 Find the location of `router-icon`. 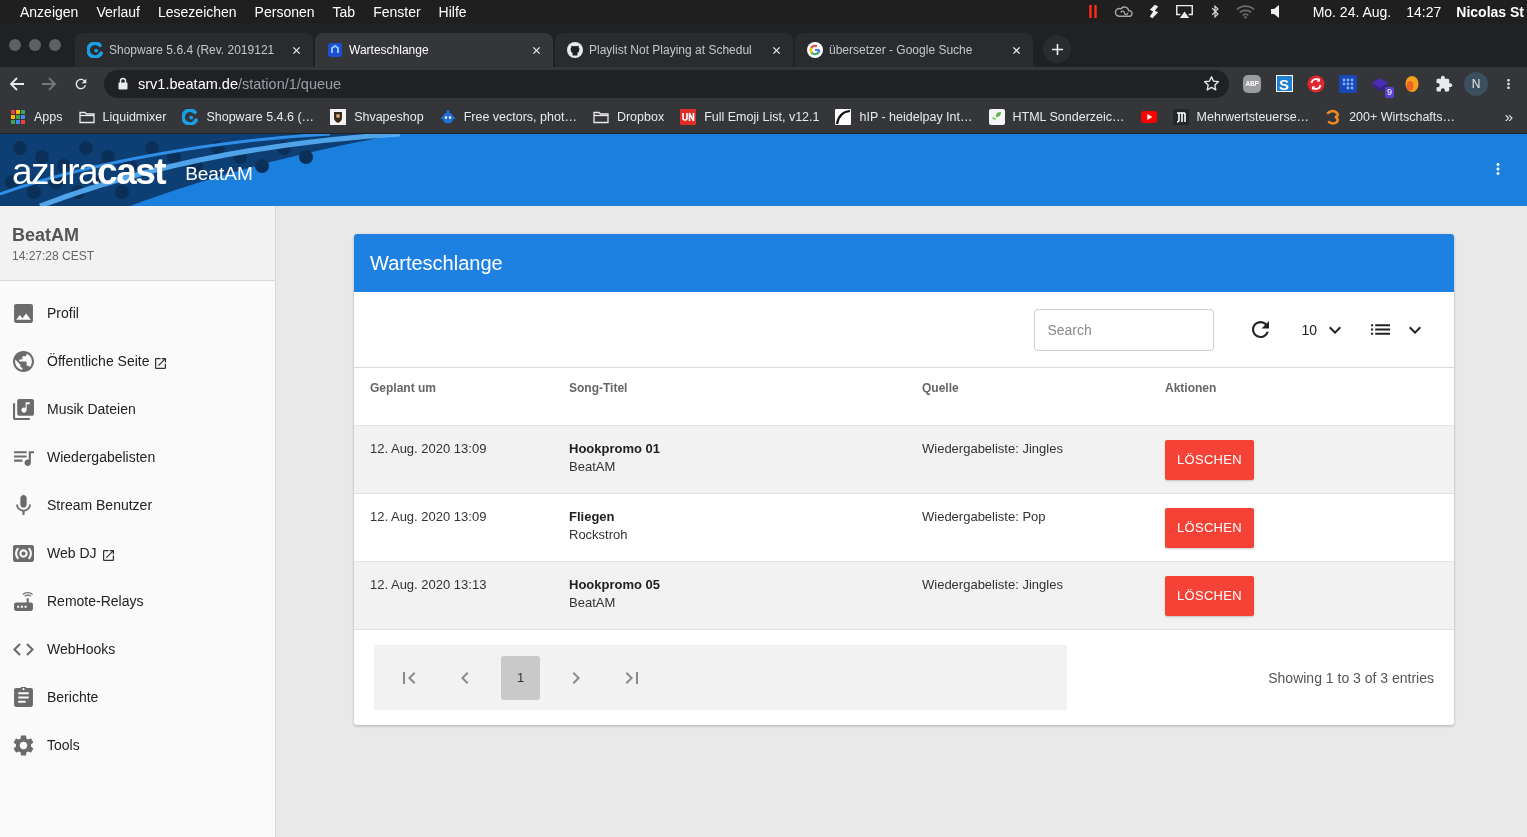

router-icon is located at coordinates (23, 601).